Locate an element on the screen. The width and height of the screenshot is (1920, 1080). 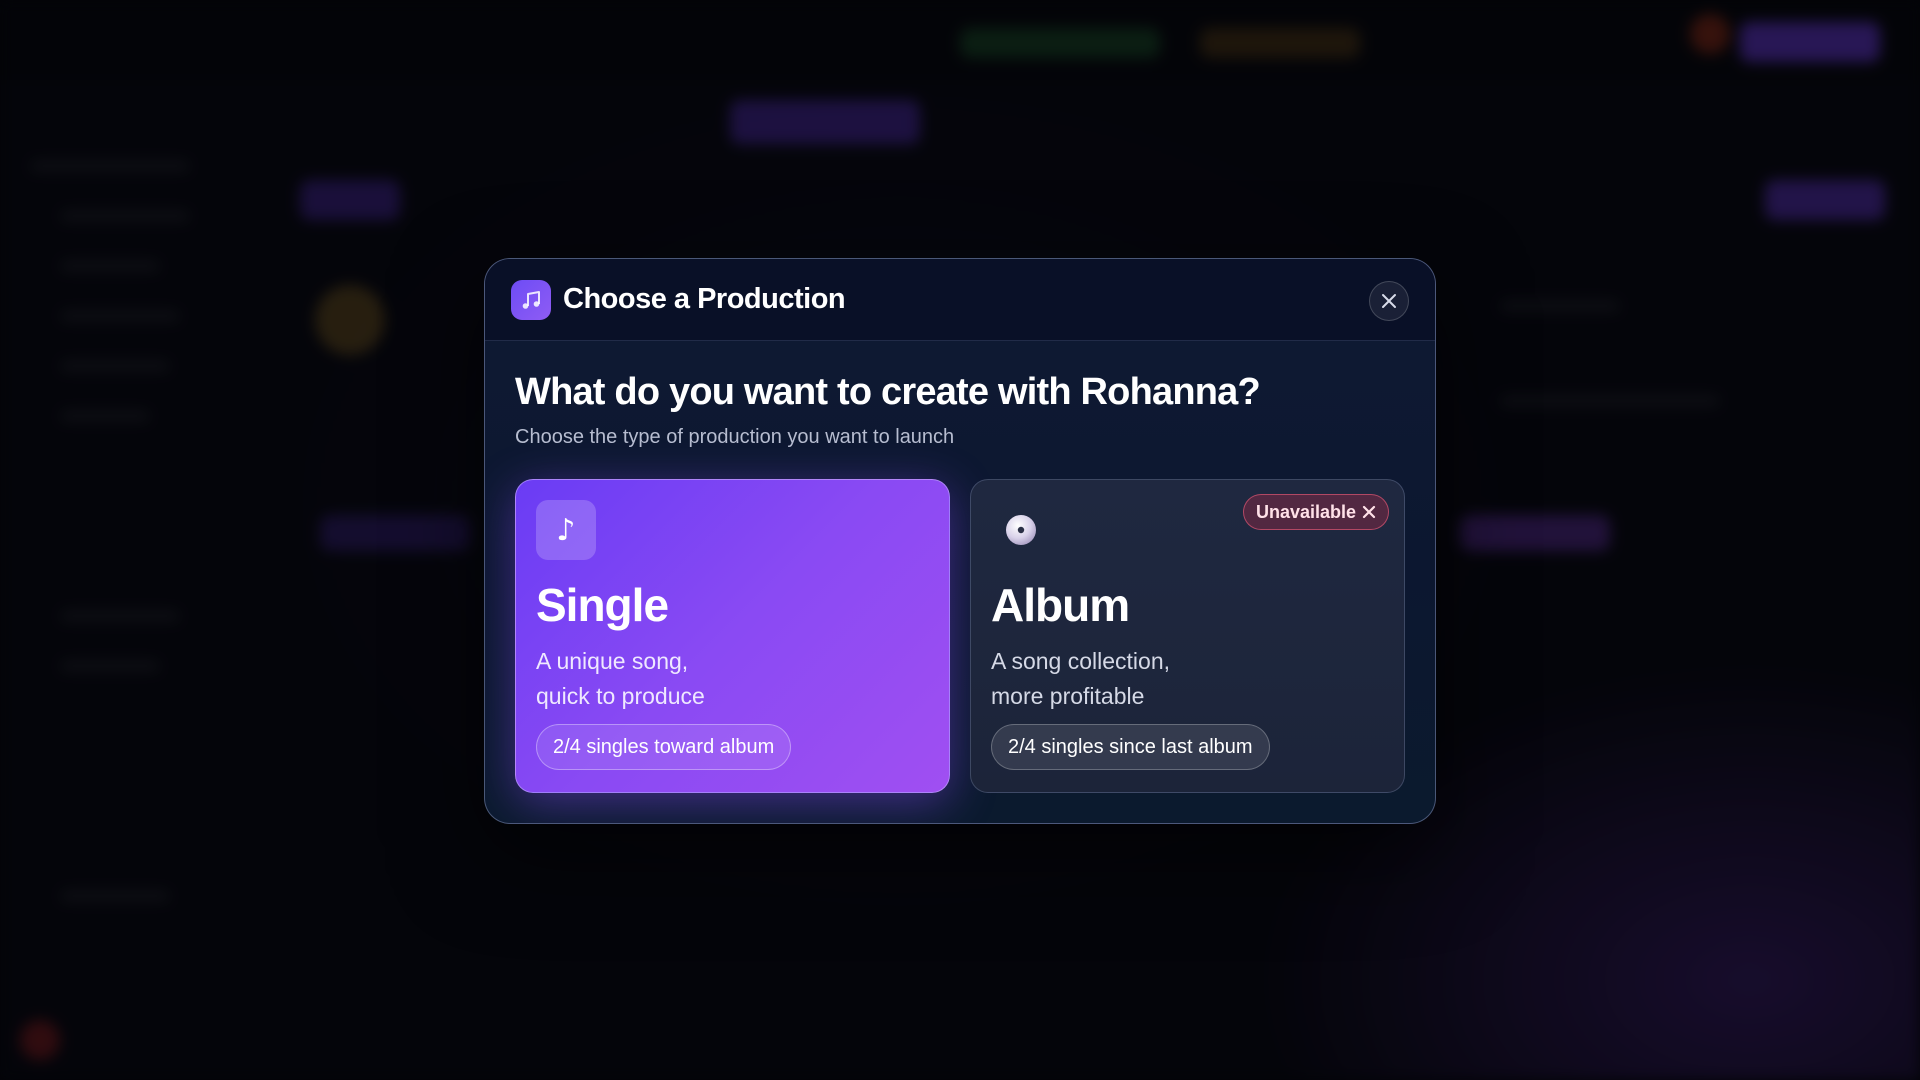
music-icon-svg is located at coordinates (531, 300).